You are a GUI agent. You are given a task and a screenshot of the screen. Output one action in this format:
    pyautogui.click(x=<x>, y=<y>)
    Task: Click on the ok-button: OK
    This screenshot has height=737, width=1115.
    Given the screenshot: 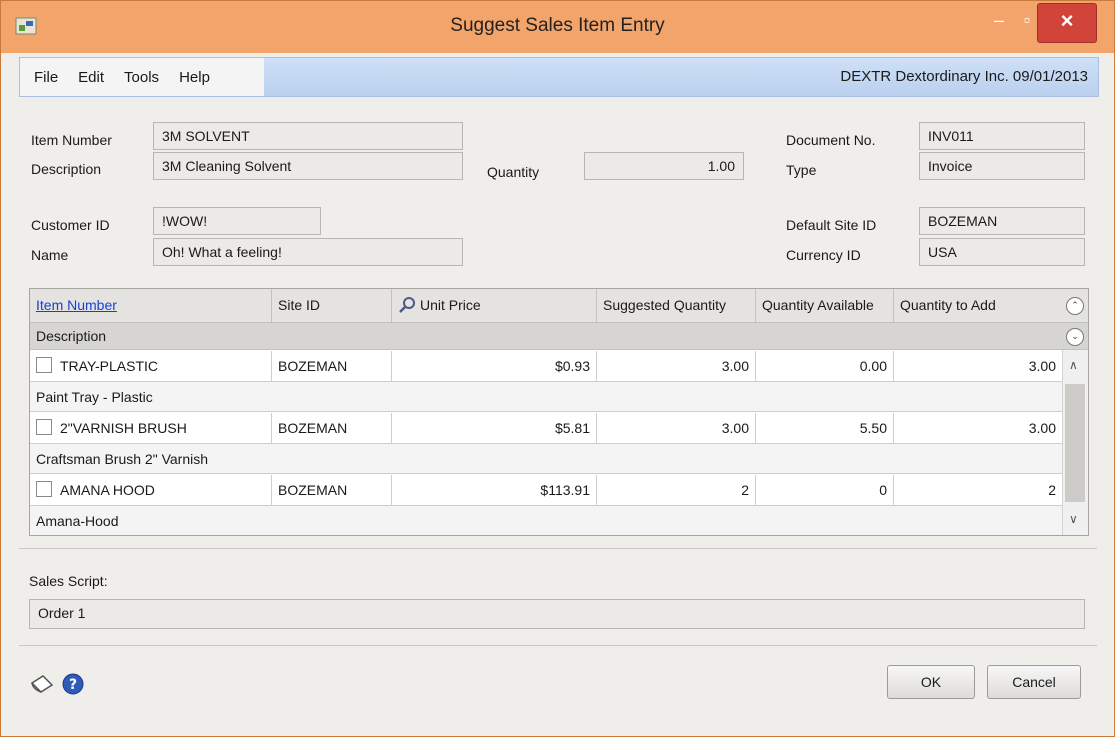 What is the action you would take?
    pyautogui.click(x=931, y=682)
    